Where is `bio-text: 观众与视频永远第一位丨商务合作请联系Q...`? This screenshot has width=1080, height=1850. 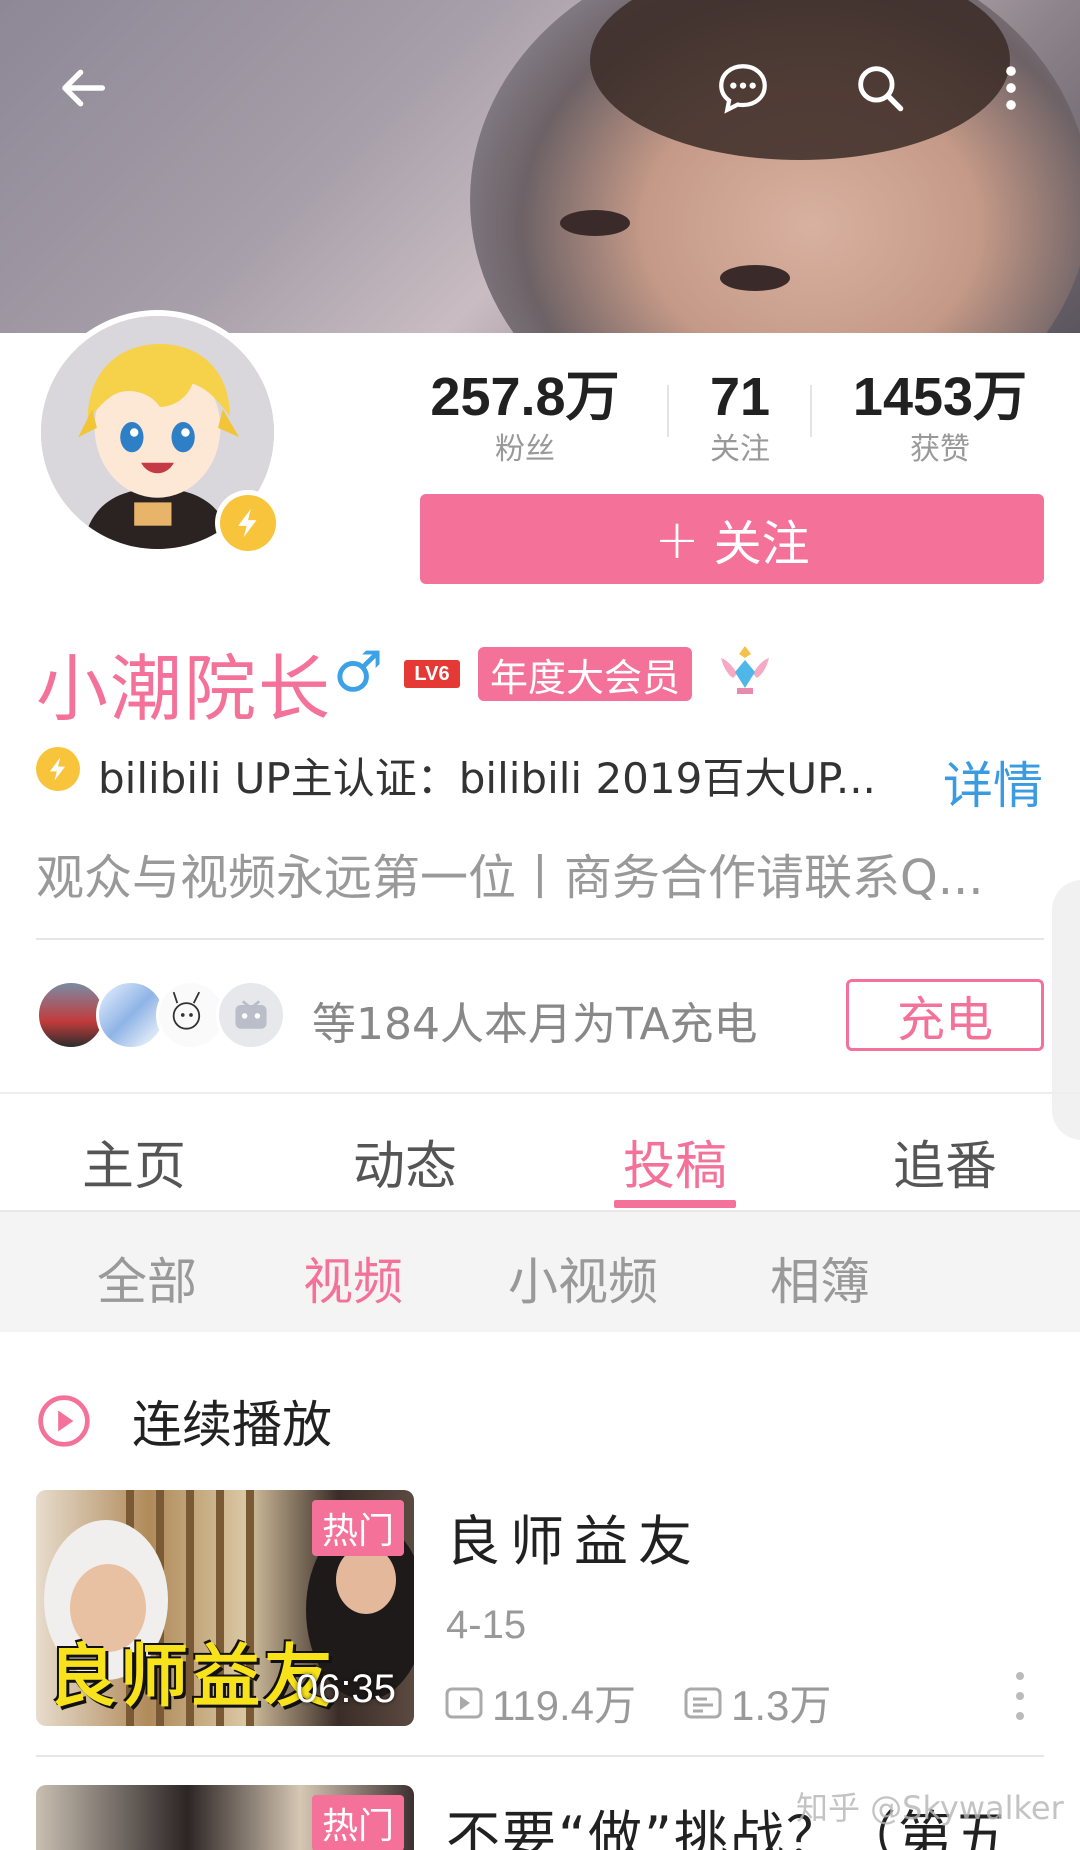
bio-text: 观众与视频永远第一位丨商务合作请联系Q... is located at coordinates (510, 873).